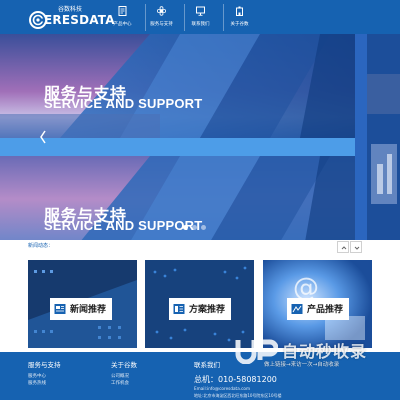  What do you see at coordinates (70, 9) in the screenshot?
I see `logo-cn-text: 谷数科技` at bounding box center [70, 9].